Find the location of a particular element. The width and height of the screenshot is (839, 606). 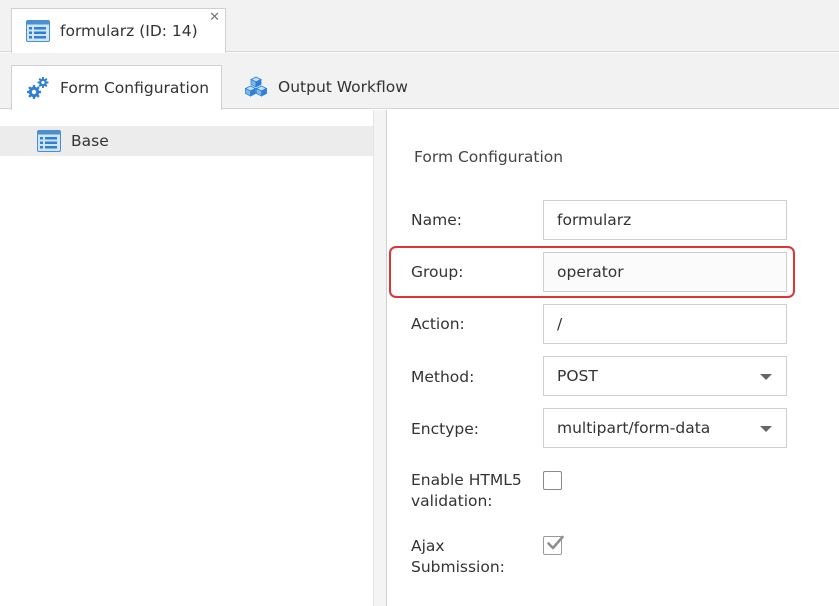

ajax-submission-label: Ajax Submission: is located at coordinates (458, 557).